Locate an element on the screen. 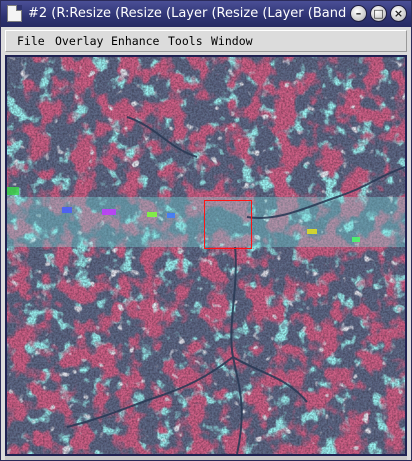 The width and height of the screenshot is (412, 461). menu-overlay: Overlay is located at coordinates (79, 41).